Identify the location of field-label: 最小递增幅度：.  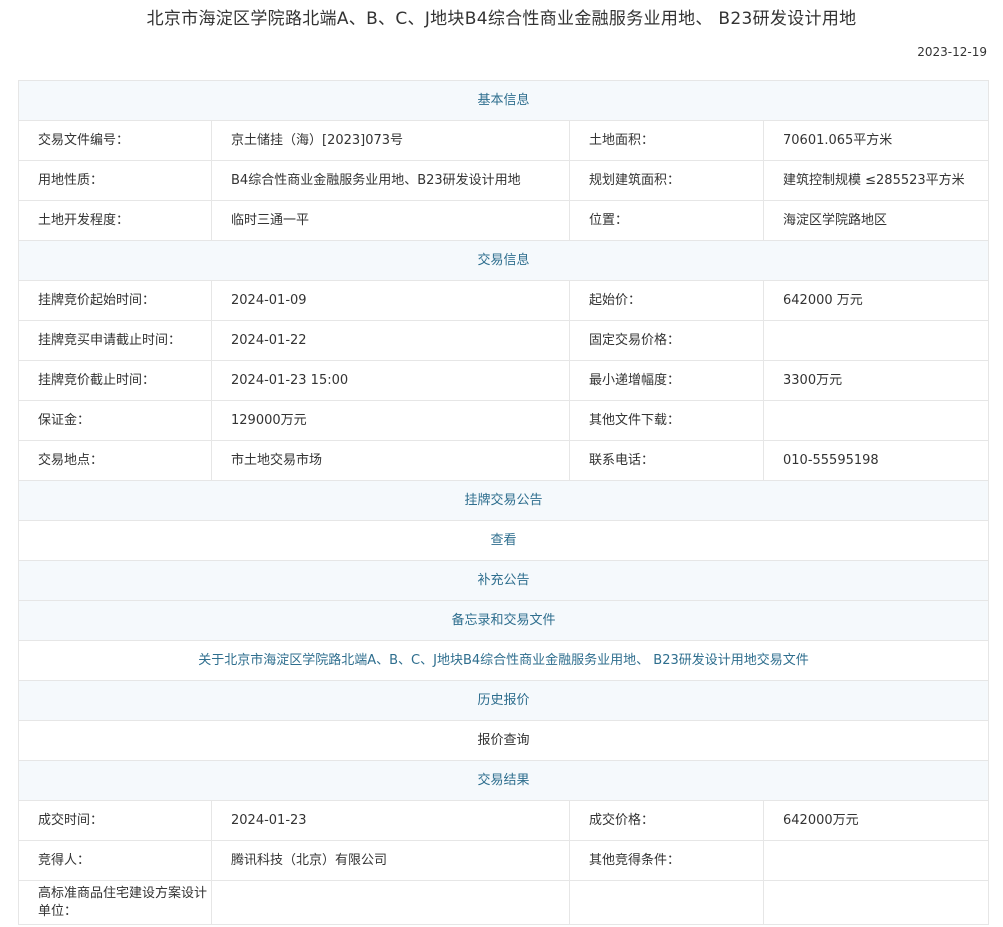
(666, 380).